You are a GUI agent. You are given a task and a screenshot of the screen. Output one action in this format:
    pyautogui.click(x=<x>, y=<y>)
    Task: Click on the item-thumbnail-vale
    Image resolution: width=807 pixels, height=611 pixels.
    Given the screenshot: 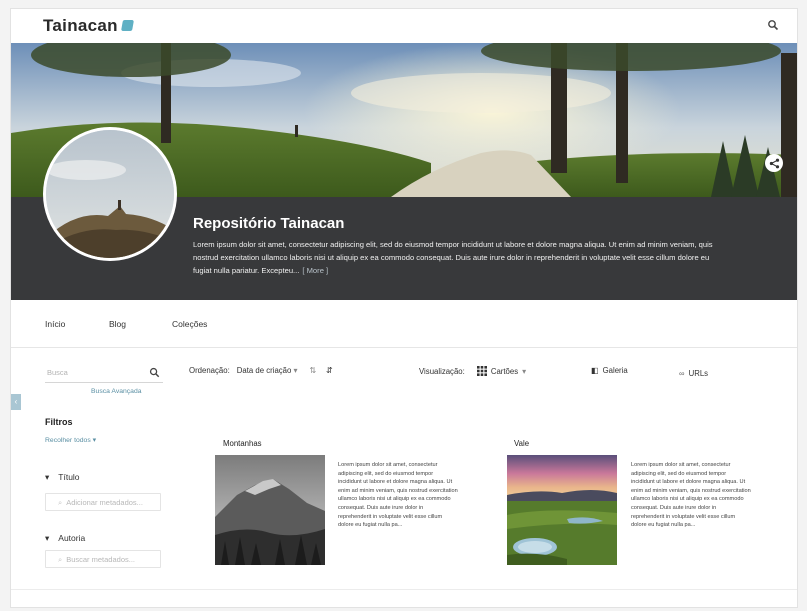 What is the action you would take?
    pyautogui.click(x=562, y=510)
    